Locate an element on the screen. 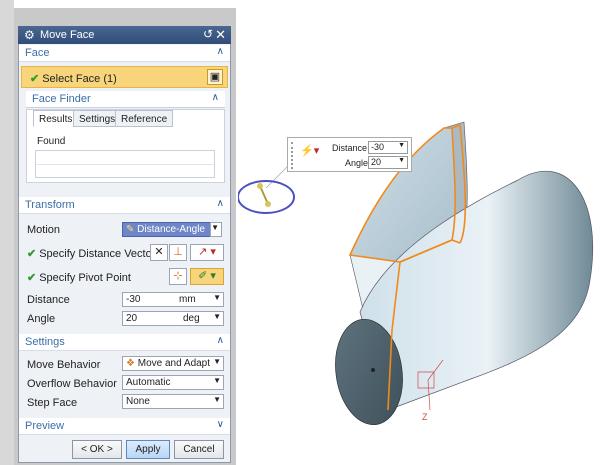  motion-row: Motion ✎ Distance-Angle ▼ is located at coordinates (124, 229).